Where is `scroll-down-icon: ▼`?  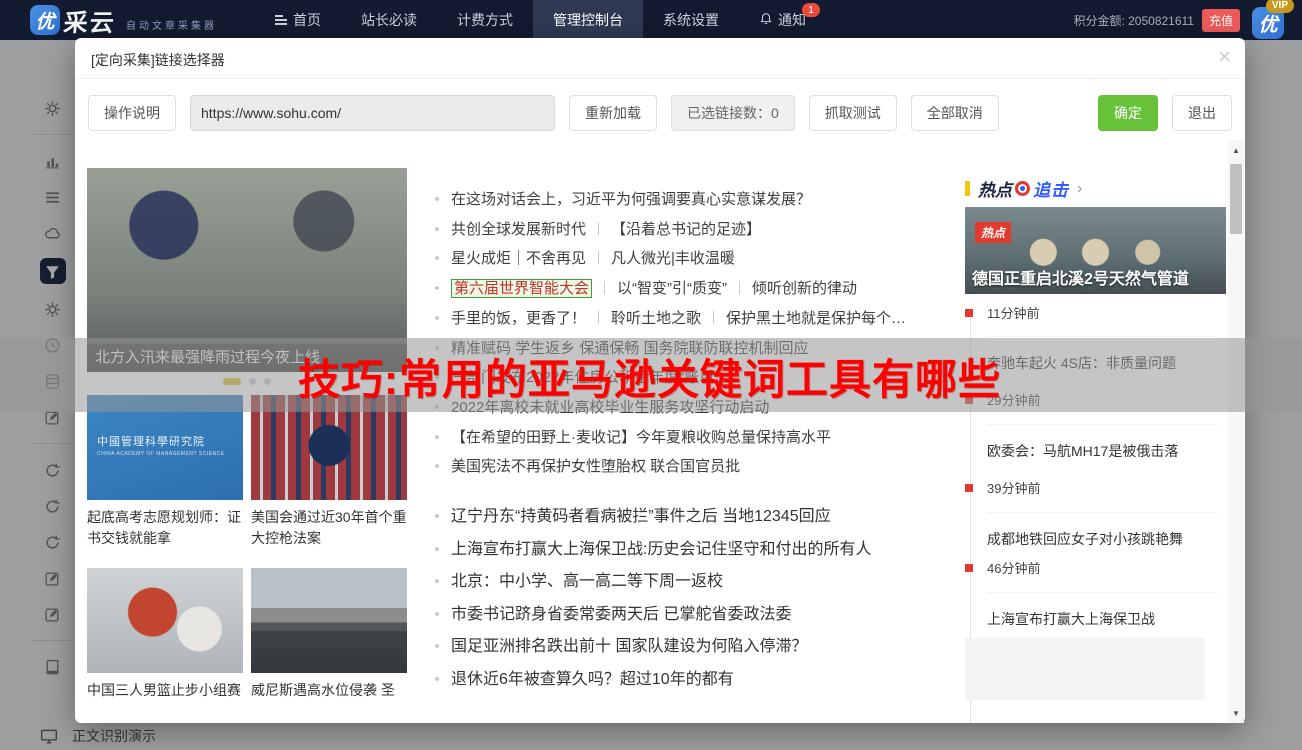 scroll-down-icon: ▼ is located at coordinates (1236, 713).